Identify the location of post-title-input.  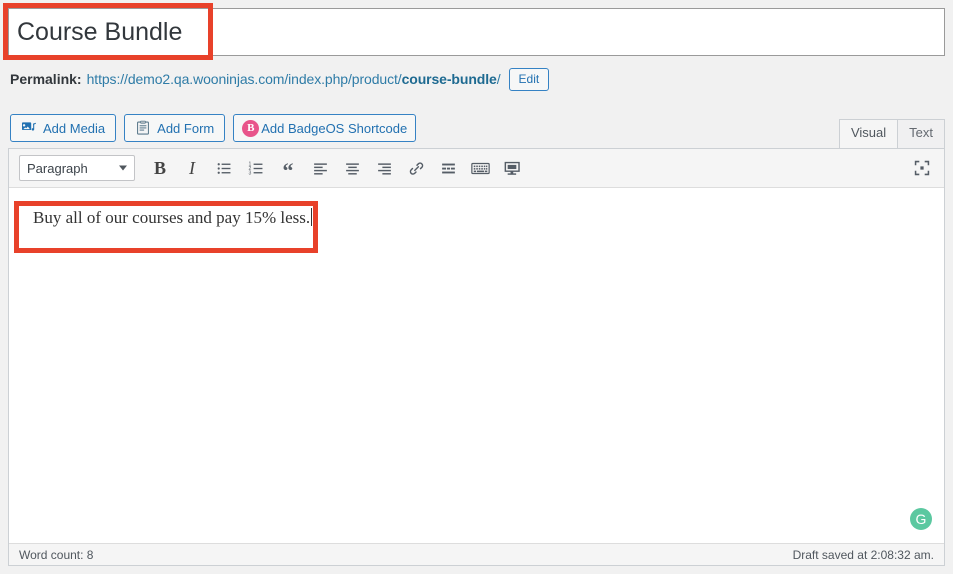
(476, 32).